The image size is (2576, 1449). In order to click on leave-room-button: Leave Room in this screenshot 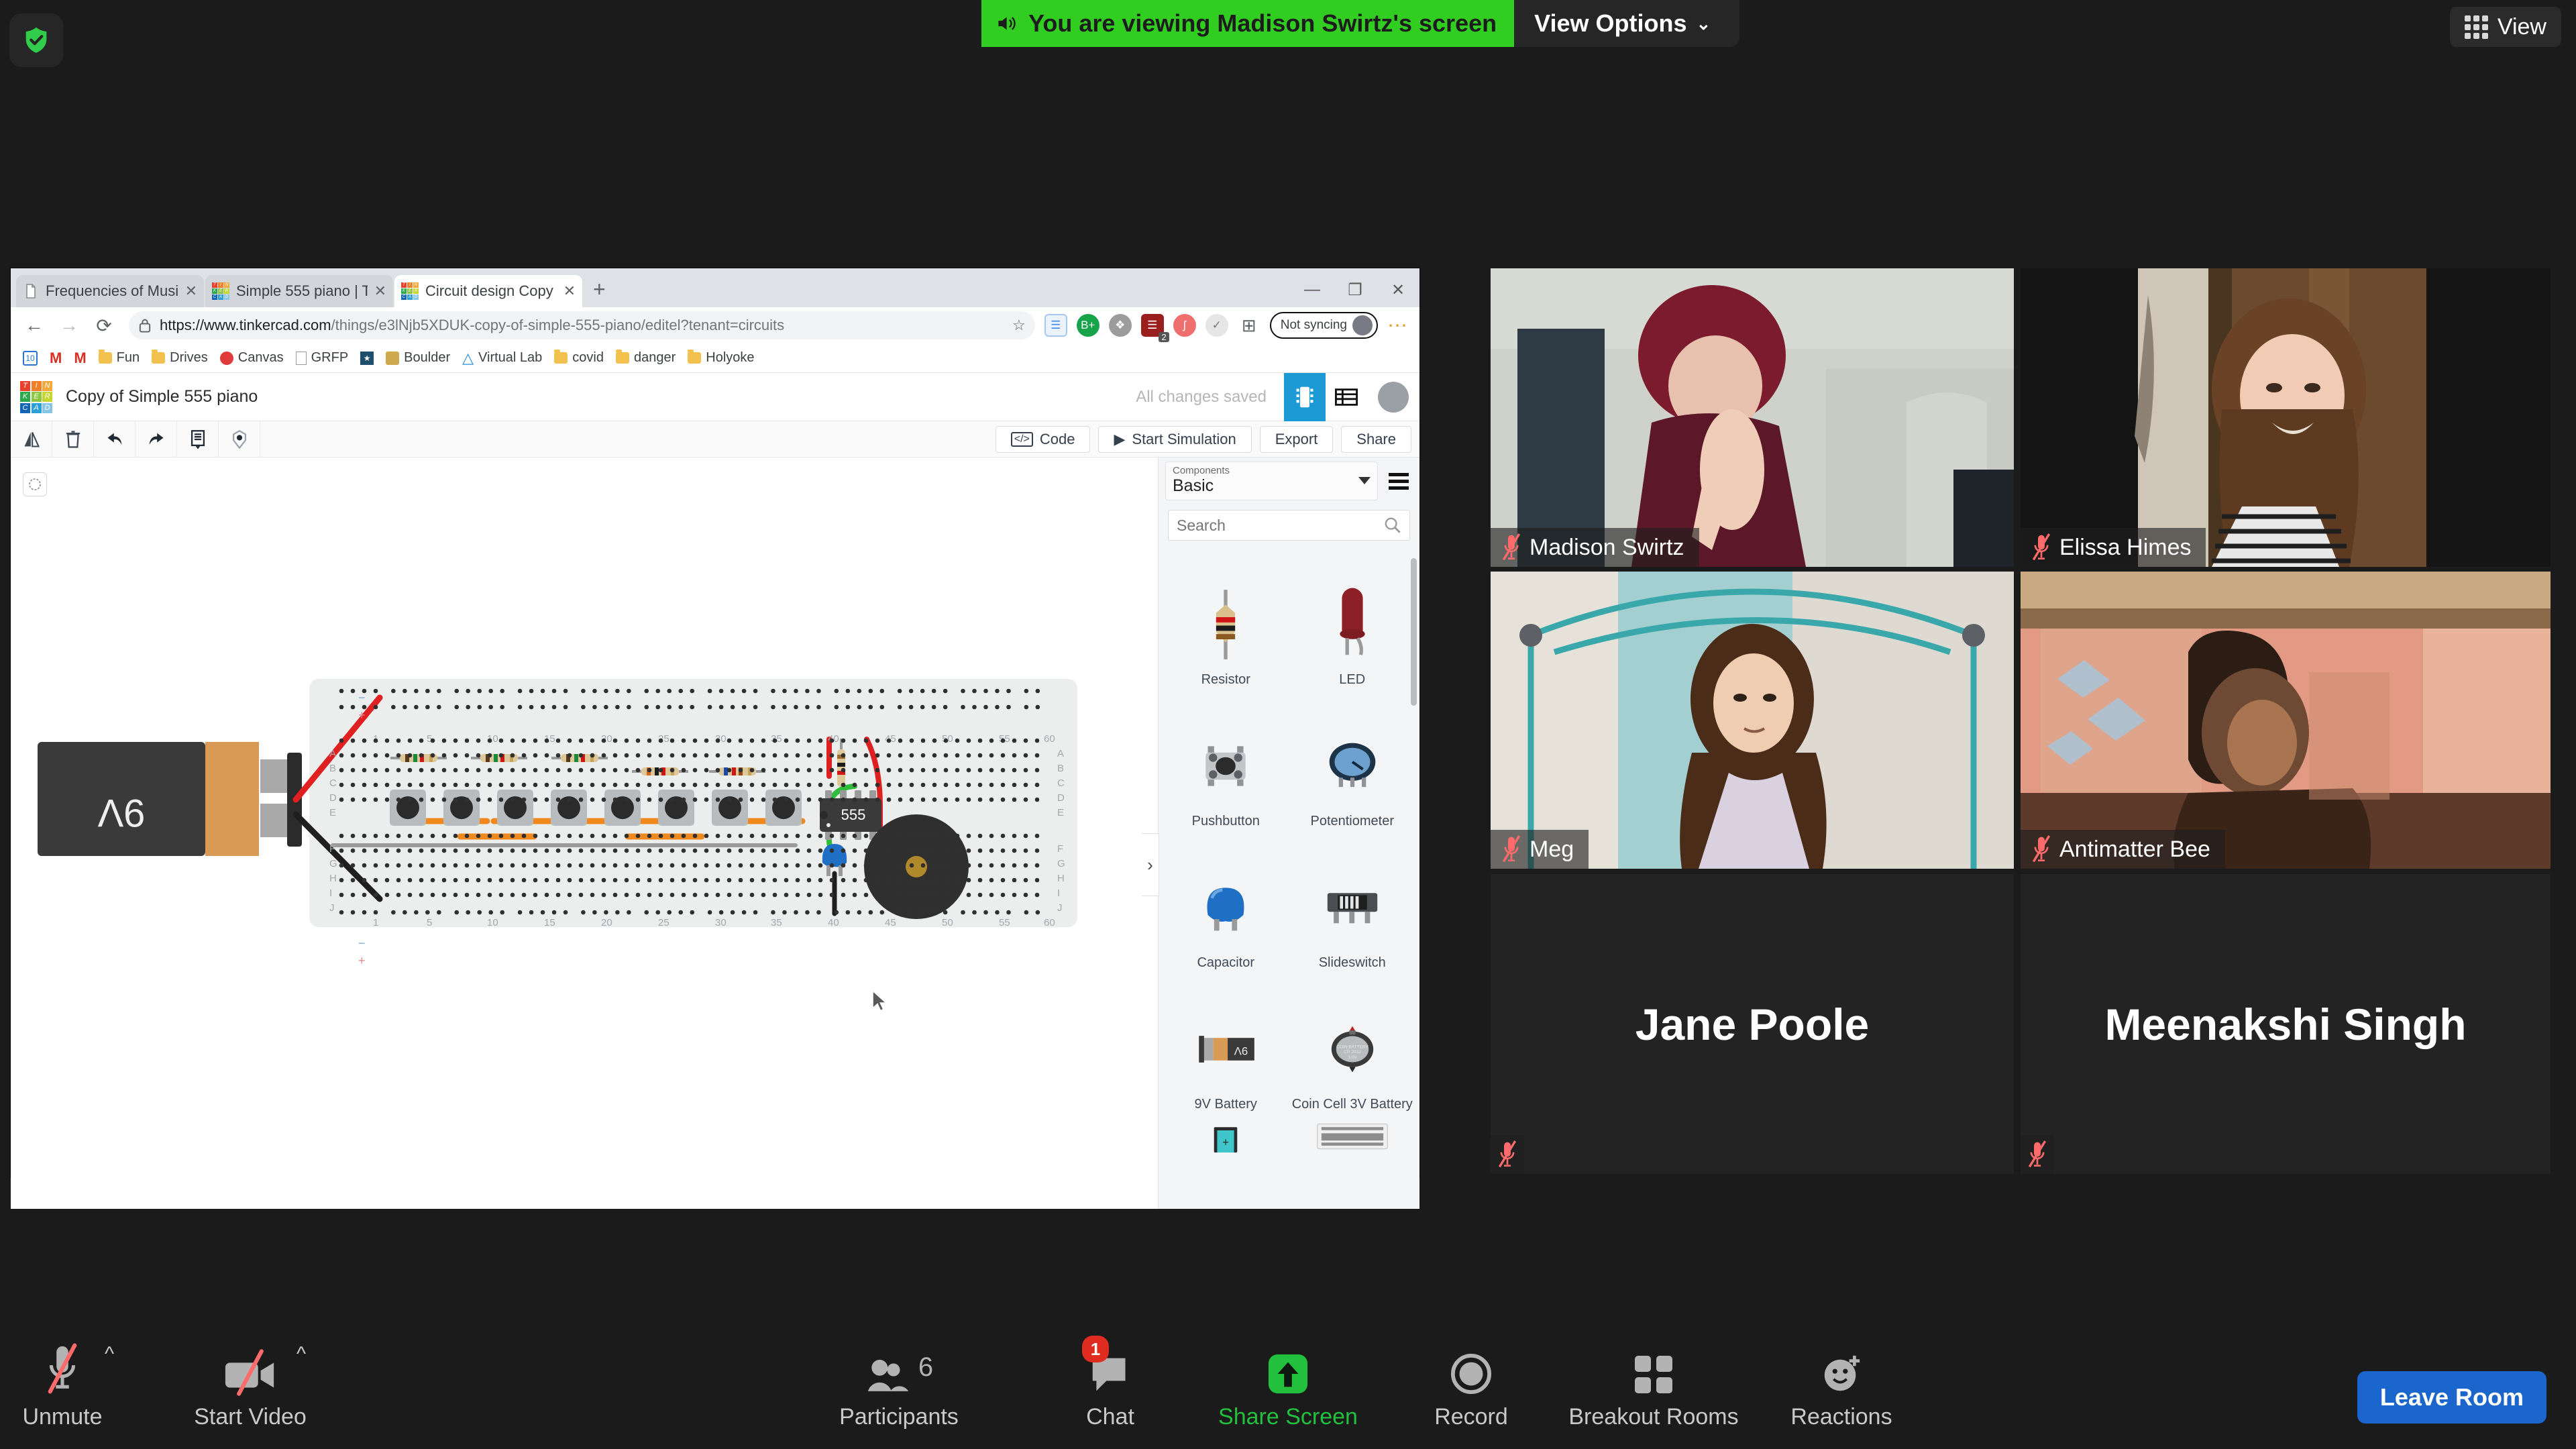, I will do `click(2451, 1397)`.